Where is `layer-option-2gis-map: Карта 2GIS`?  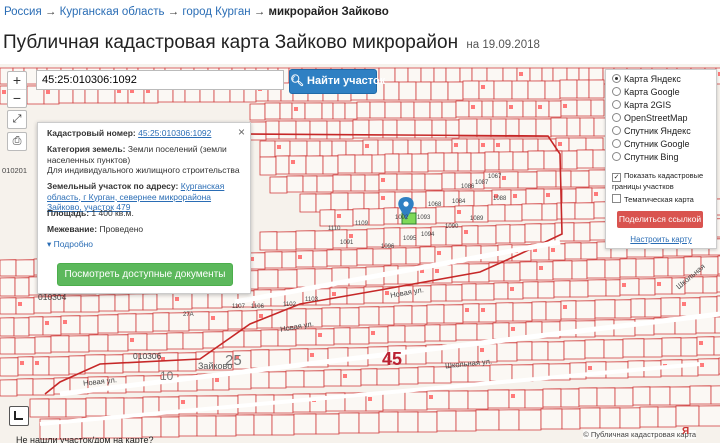 layer-option-2gis-map: Карта 2GIS is located at coordinates (641, 105).